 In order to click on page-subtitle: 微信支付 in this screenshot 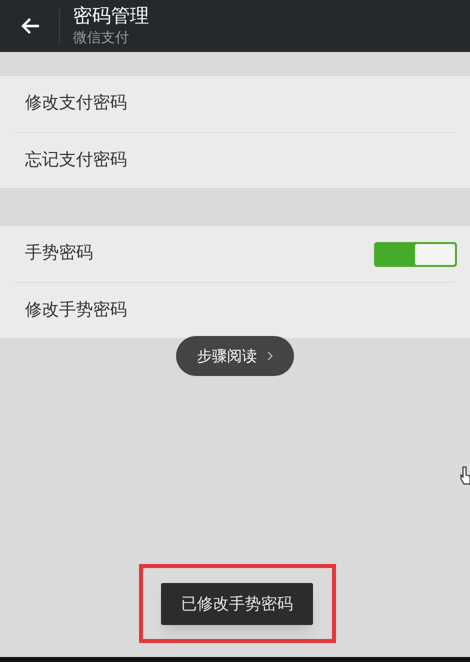, I will do `click(101, 38)`.